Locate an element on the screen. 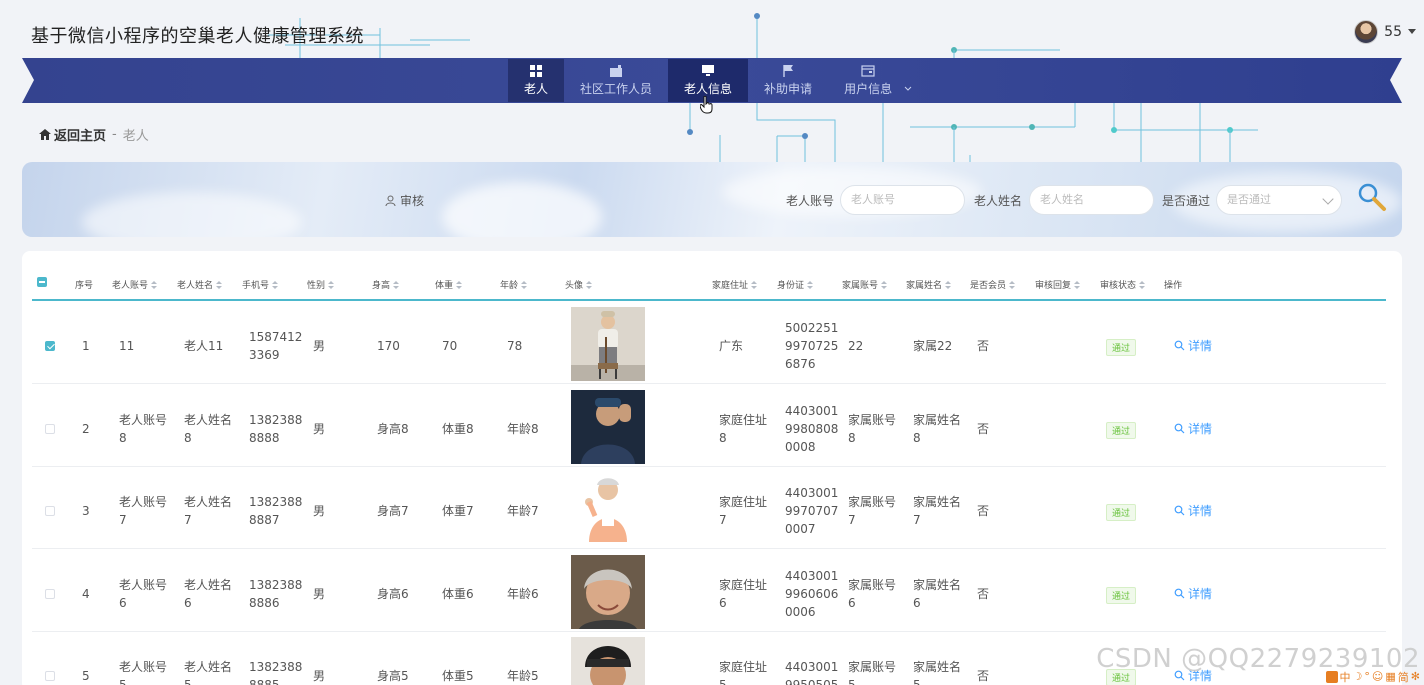  ime-toolbar: 中 ☽ ° ☺ ▦ 简 ✻ is located at coordinates (1372, 677).